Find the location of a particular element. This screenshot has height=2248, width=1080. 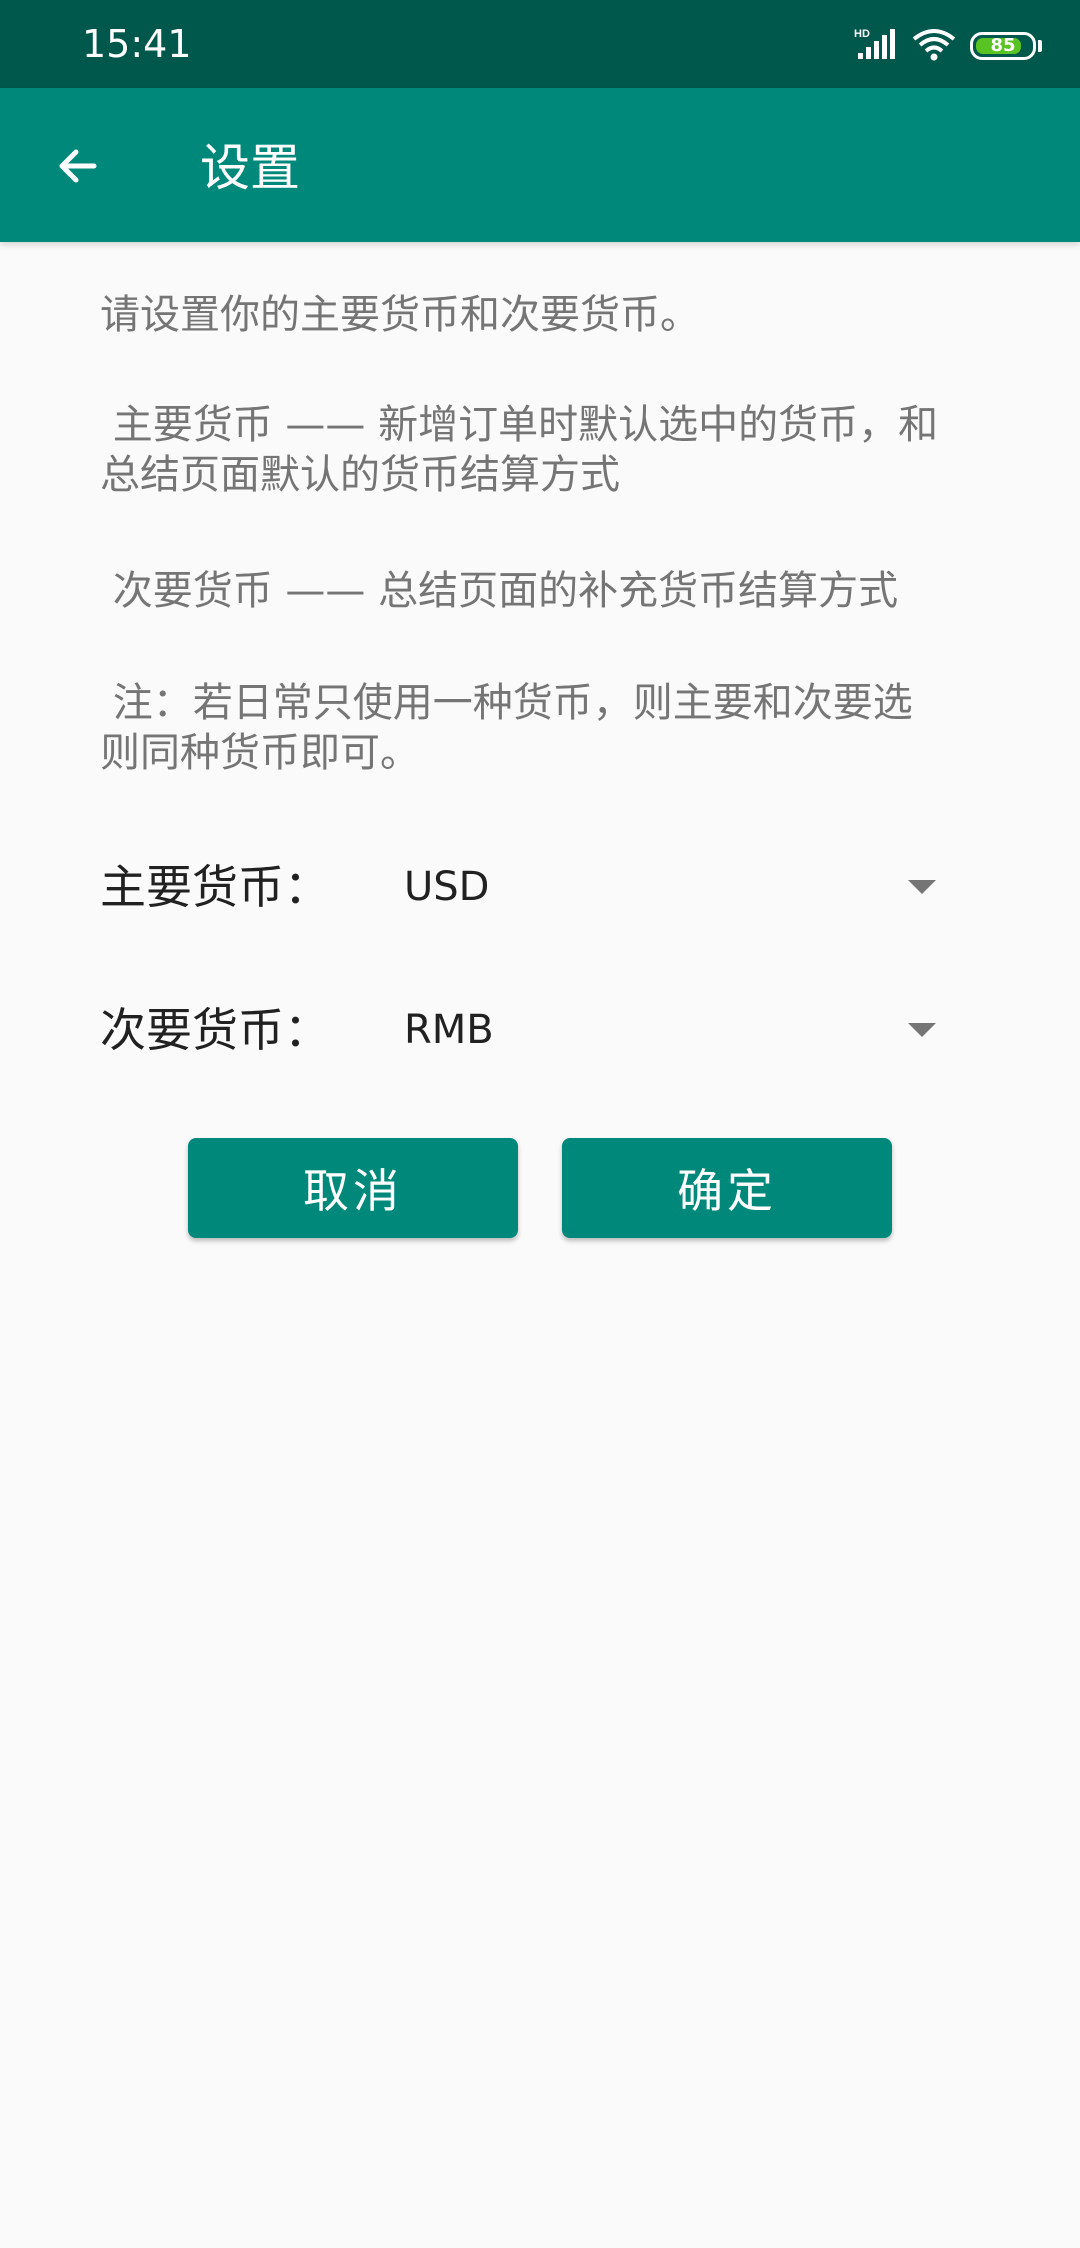

secondary-currency-label: 次要货币： is located at coordinates (215, 1030).